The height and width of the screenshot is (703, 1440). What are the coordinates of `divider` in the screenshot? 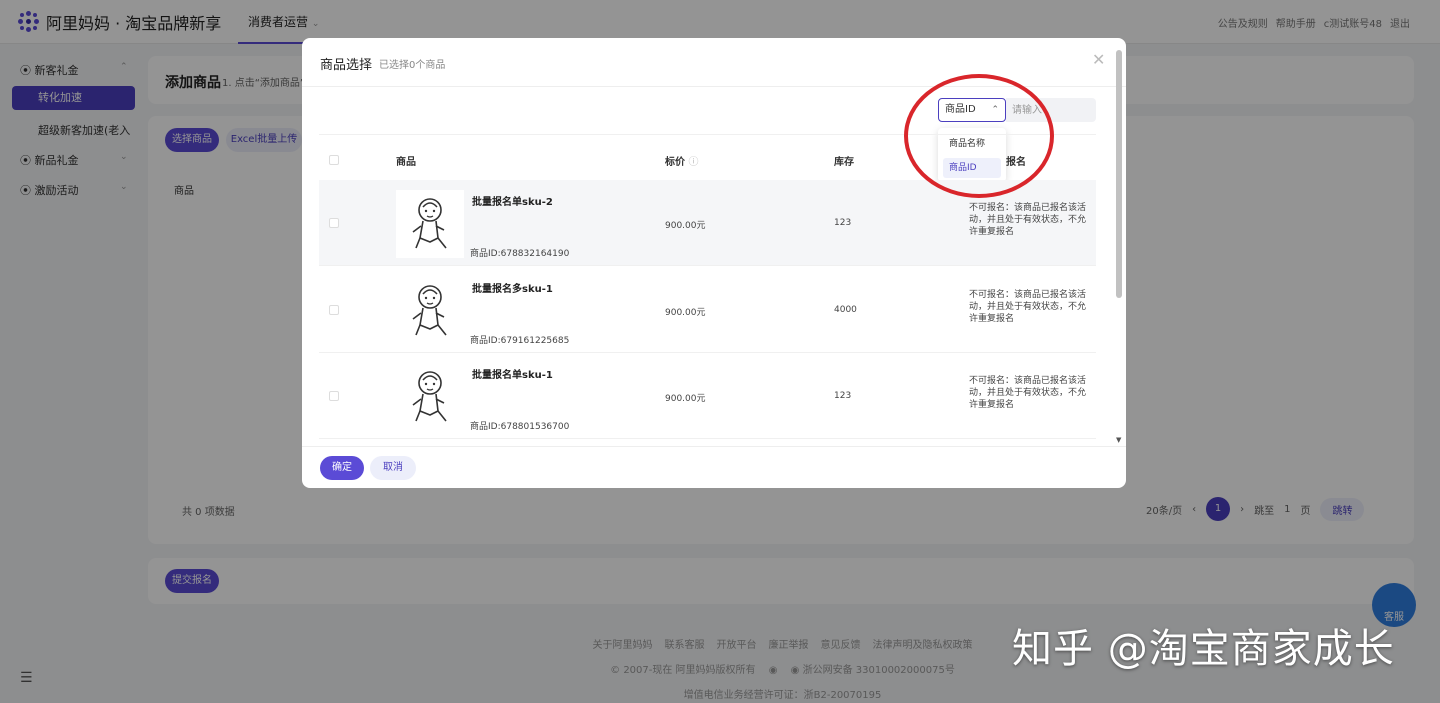 It's located at (714, 446).